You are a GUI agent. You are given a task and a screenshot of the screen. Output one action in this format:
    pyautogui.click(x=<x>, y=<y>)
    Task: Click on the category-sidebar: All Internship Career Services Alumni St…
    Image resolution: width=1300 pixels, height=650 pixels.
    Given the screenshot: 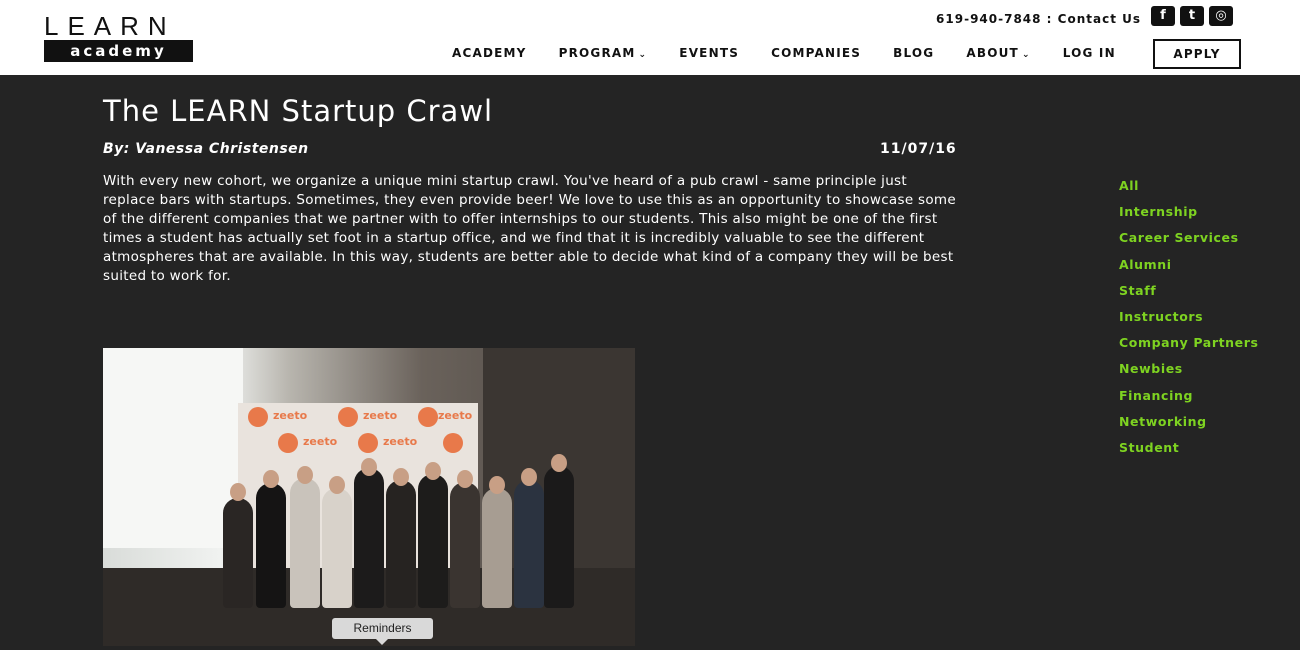 What is the action you would take?
    pyautogui.click(x=1189, y=322)
    